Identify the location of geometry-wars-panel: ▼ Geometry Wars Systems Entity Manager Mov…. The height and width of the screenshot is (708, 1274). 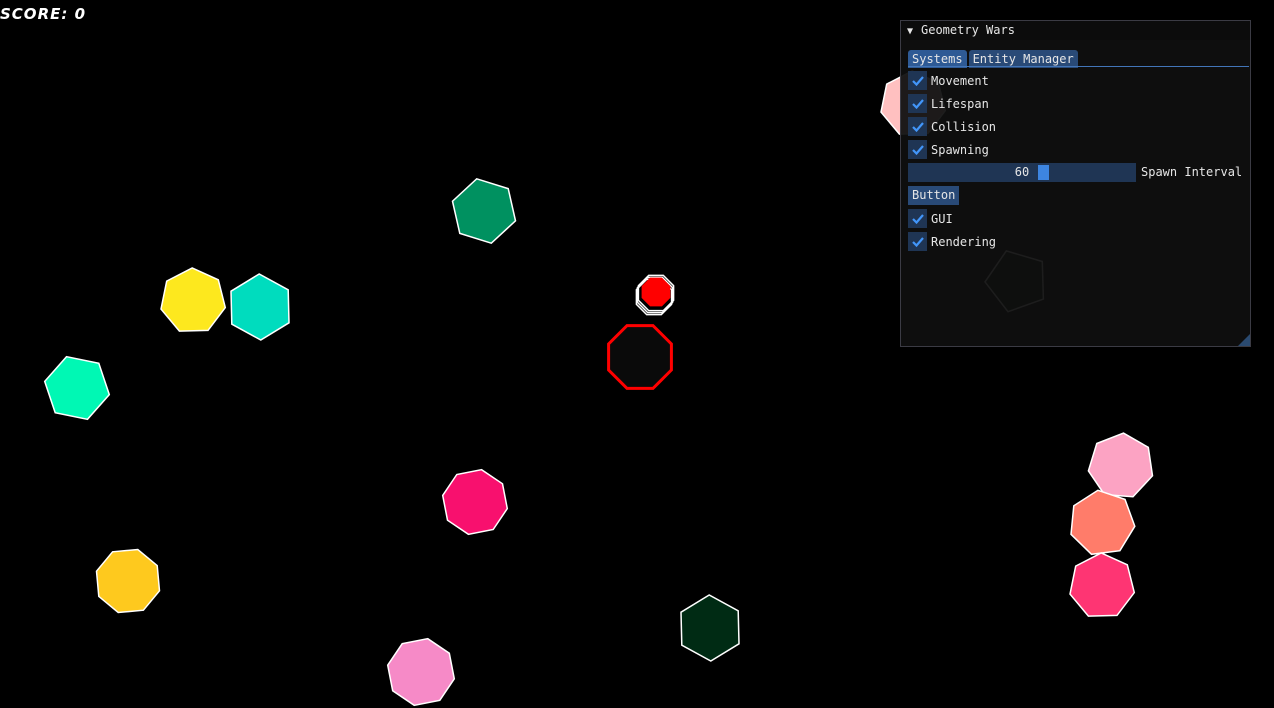
(1075, 183).